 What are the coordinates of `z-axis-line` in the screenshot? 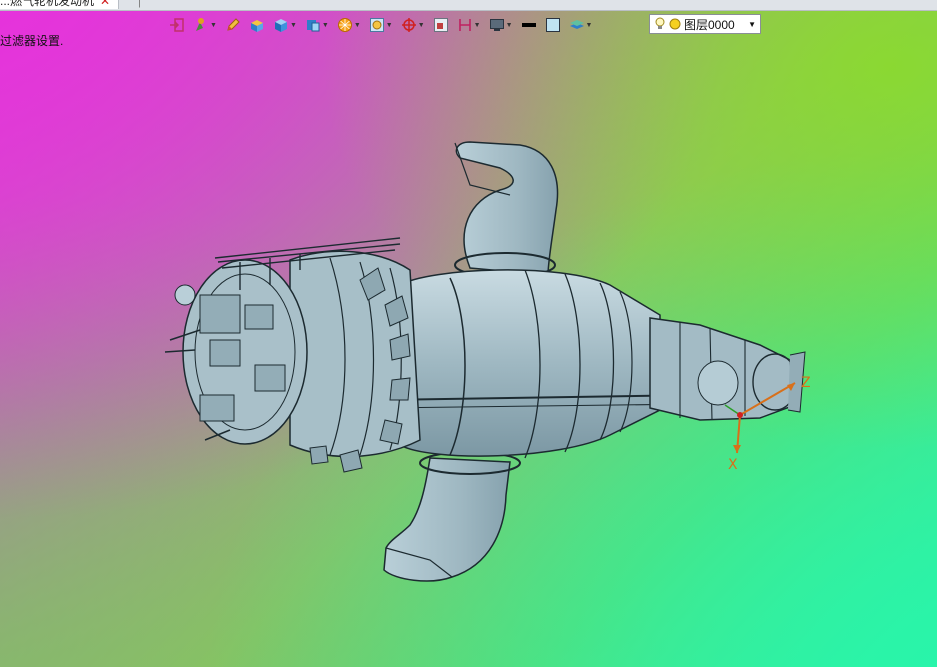 It's located at (767, 399).